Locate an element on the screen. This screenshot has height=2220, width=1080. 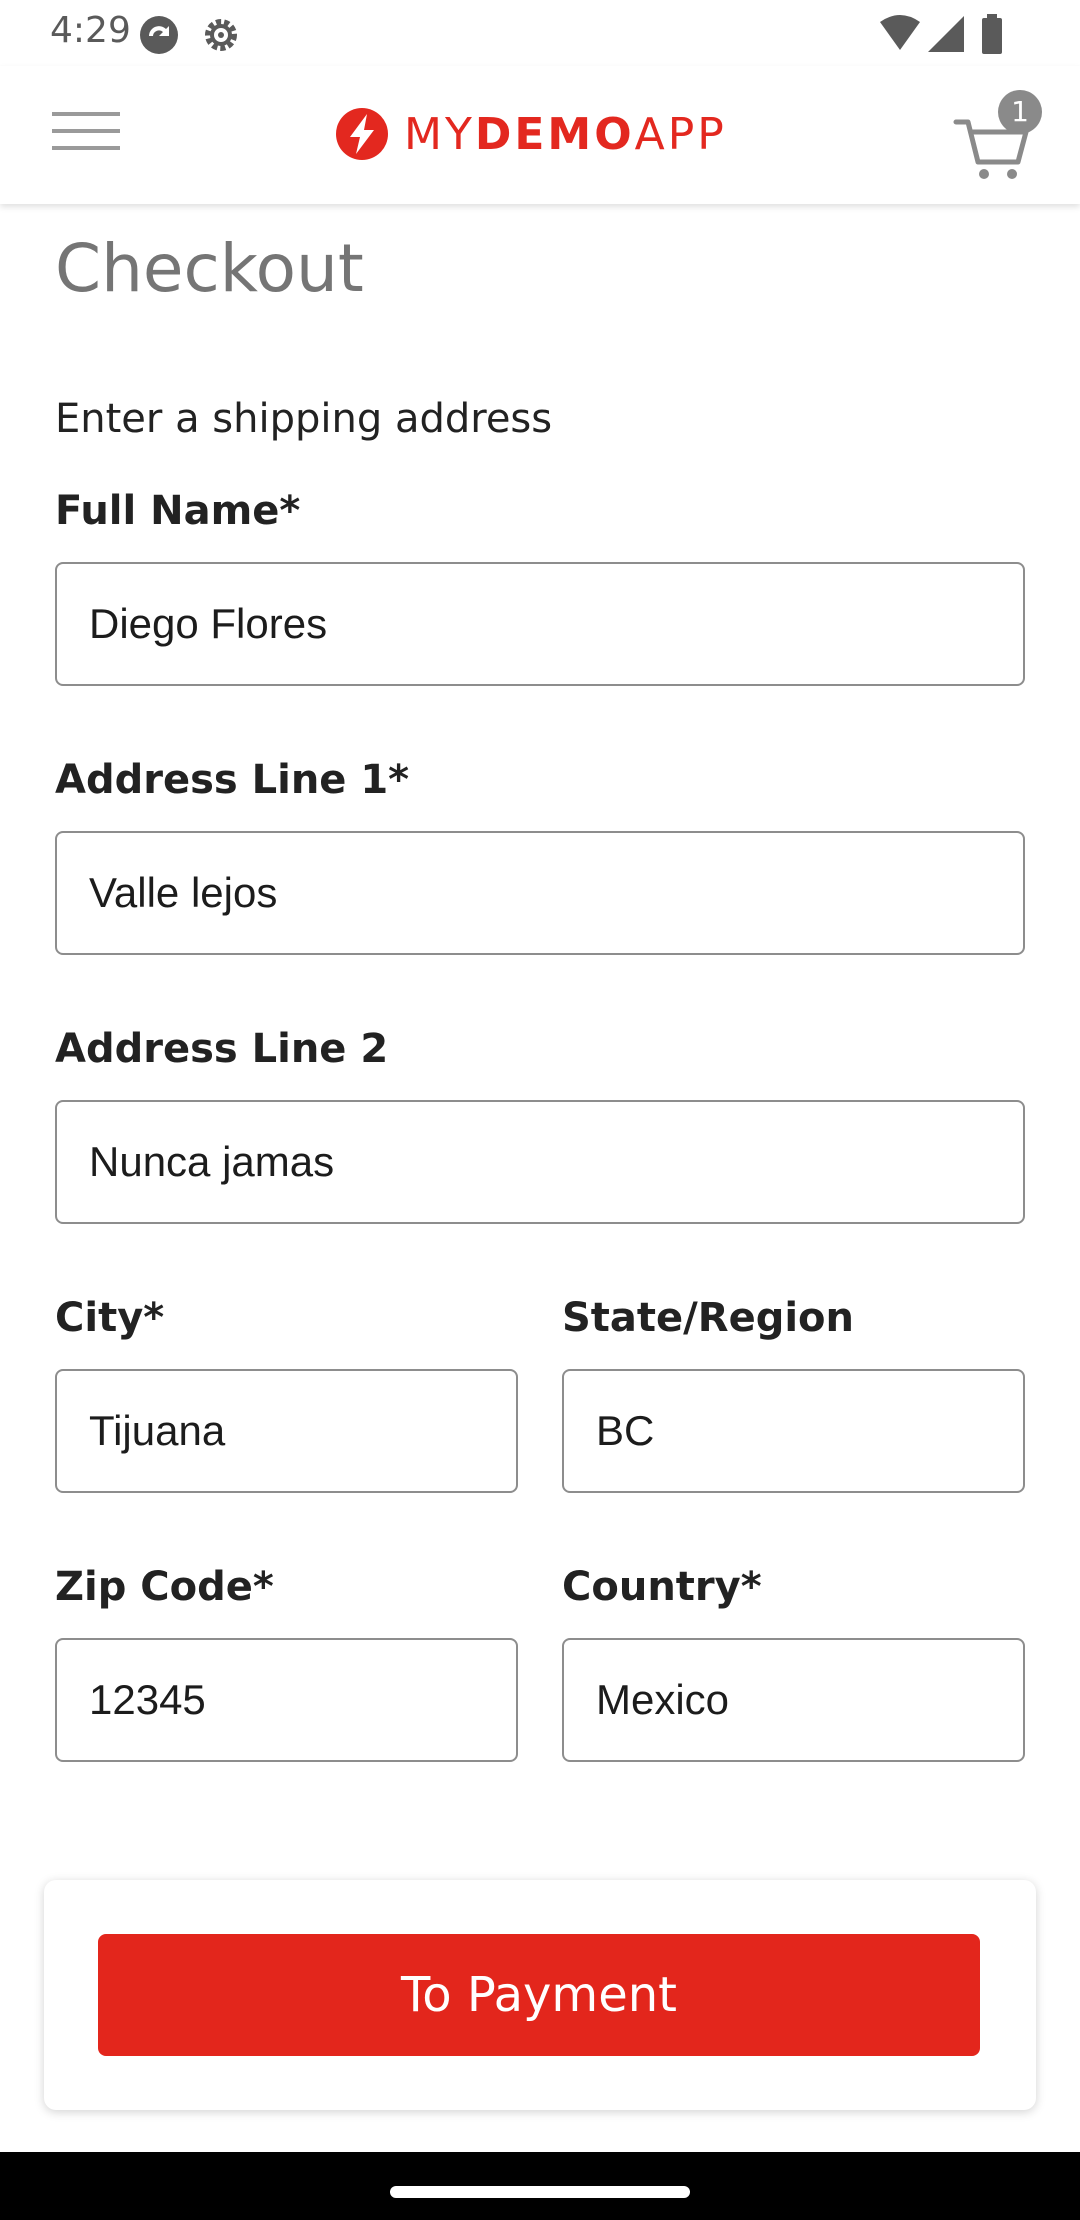
status-bar: 4:29 is located at coordinates (540, 33).